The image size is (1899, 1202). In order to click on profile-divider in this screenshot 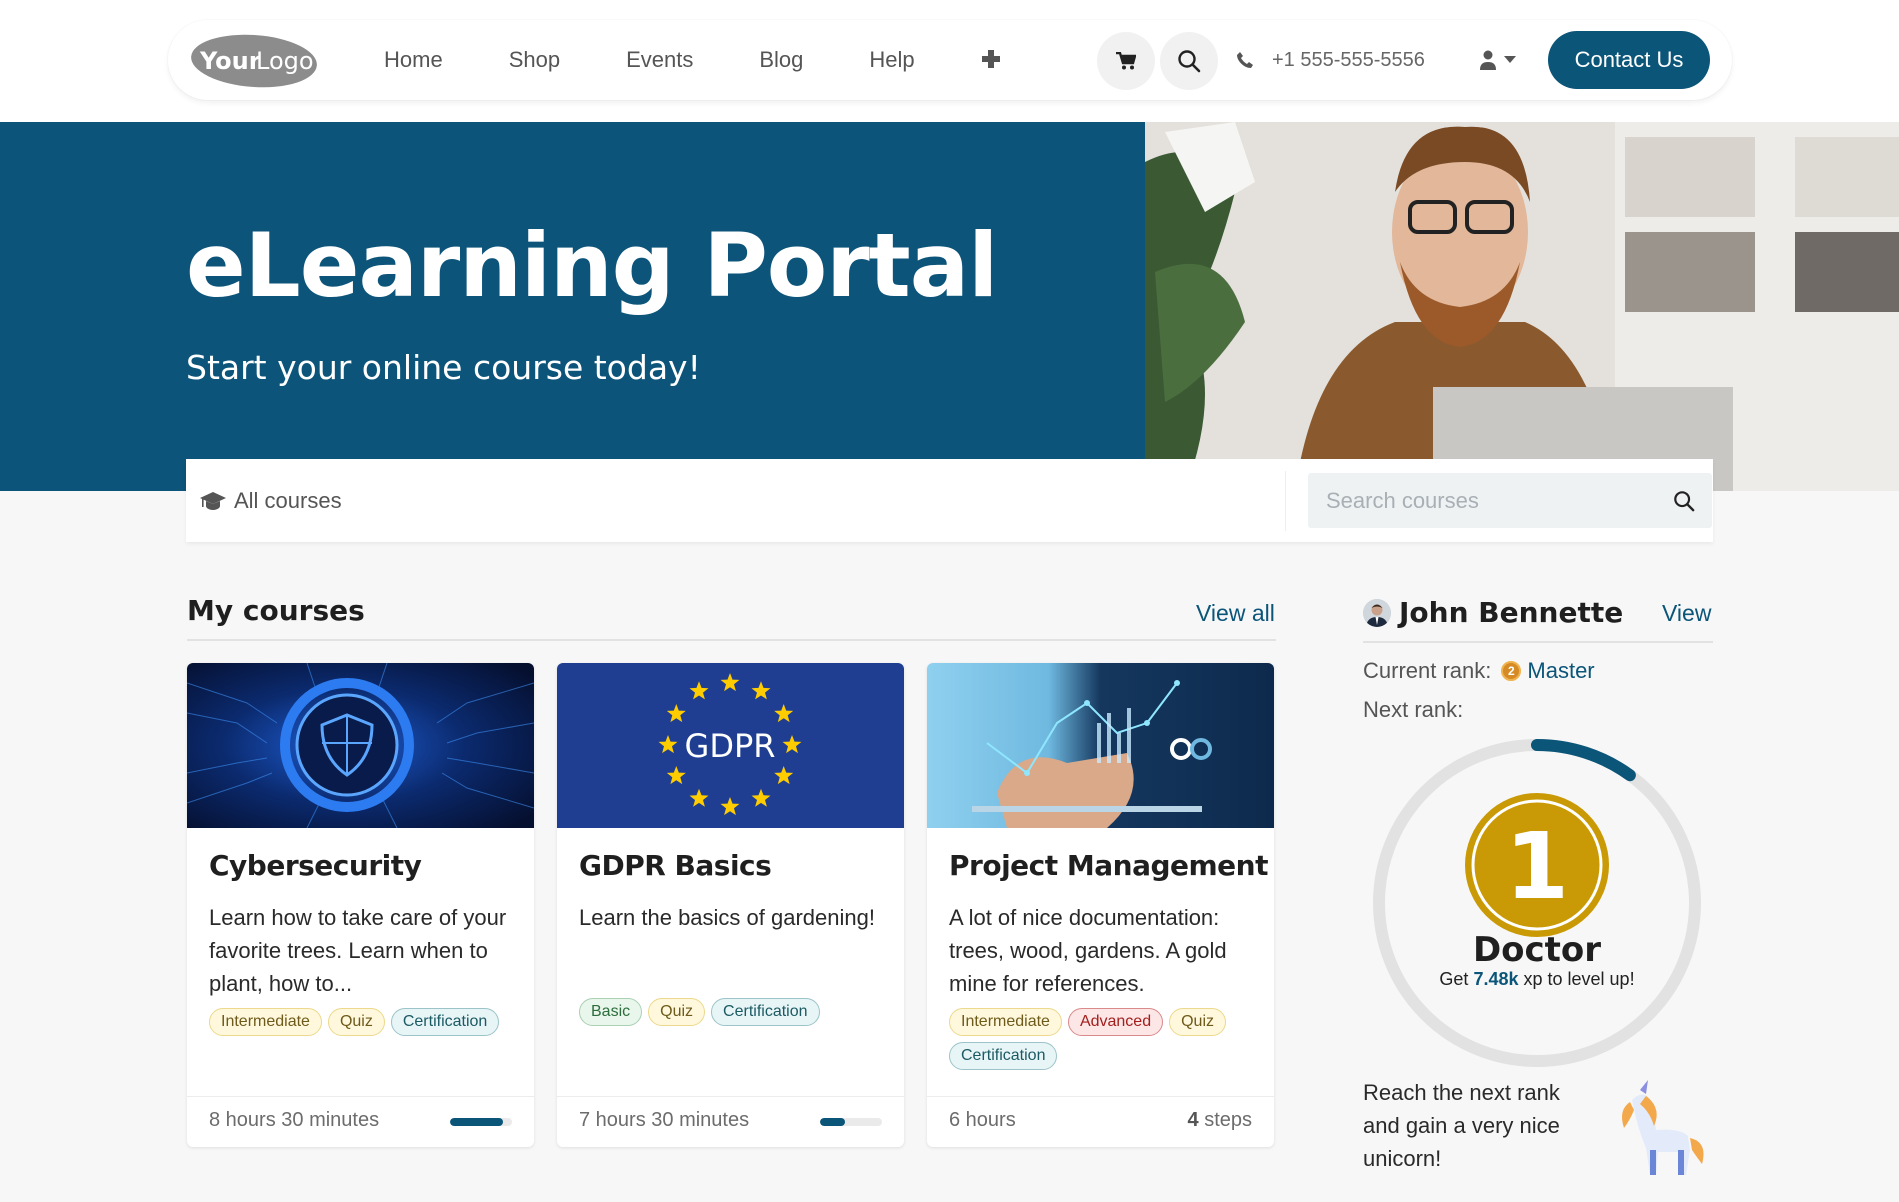, I will do `click(1538, 642)`.